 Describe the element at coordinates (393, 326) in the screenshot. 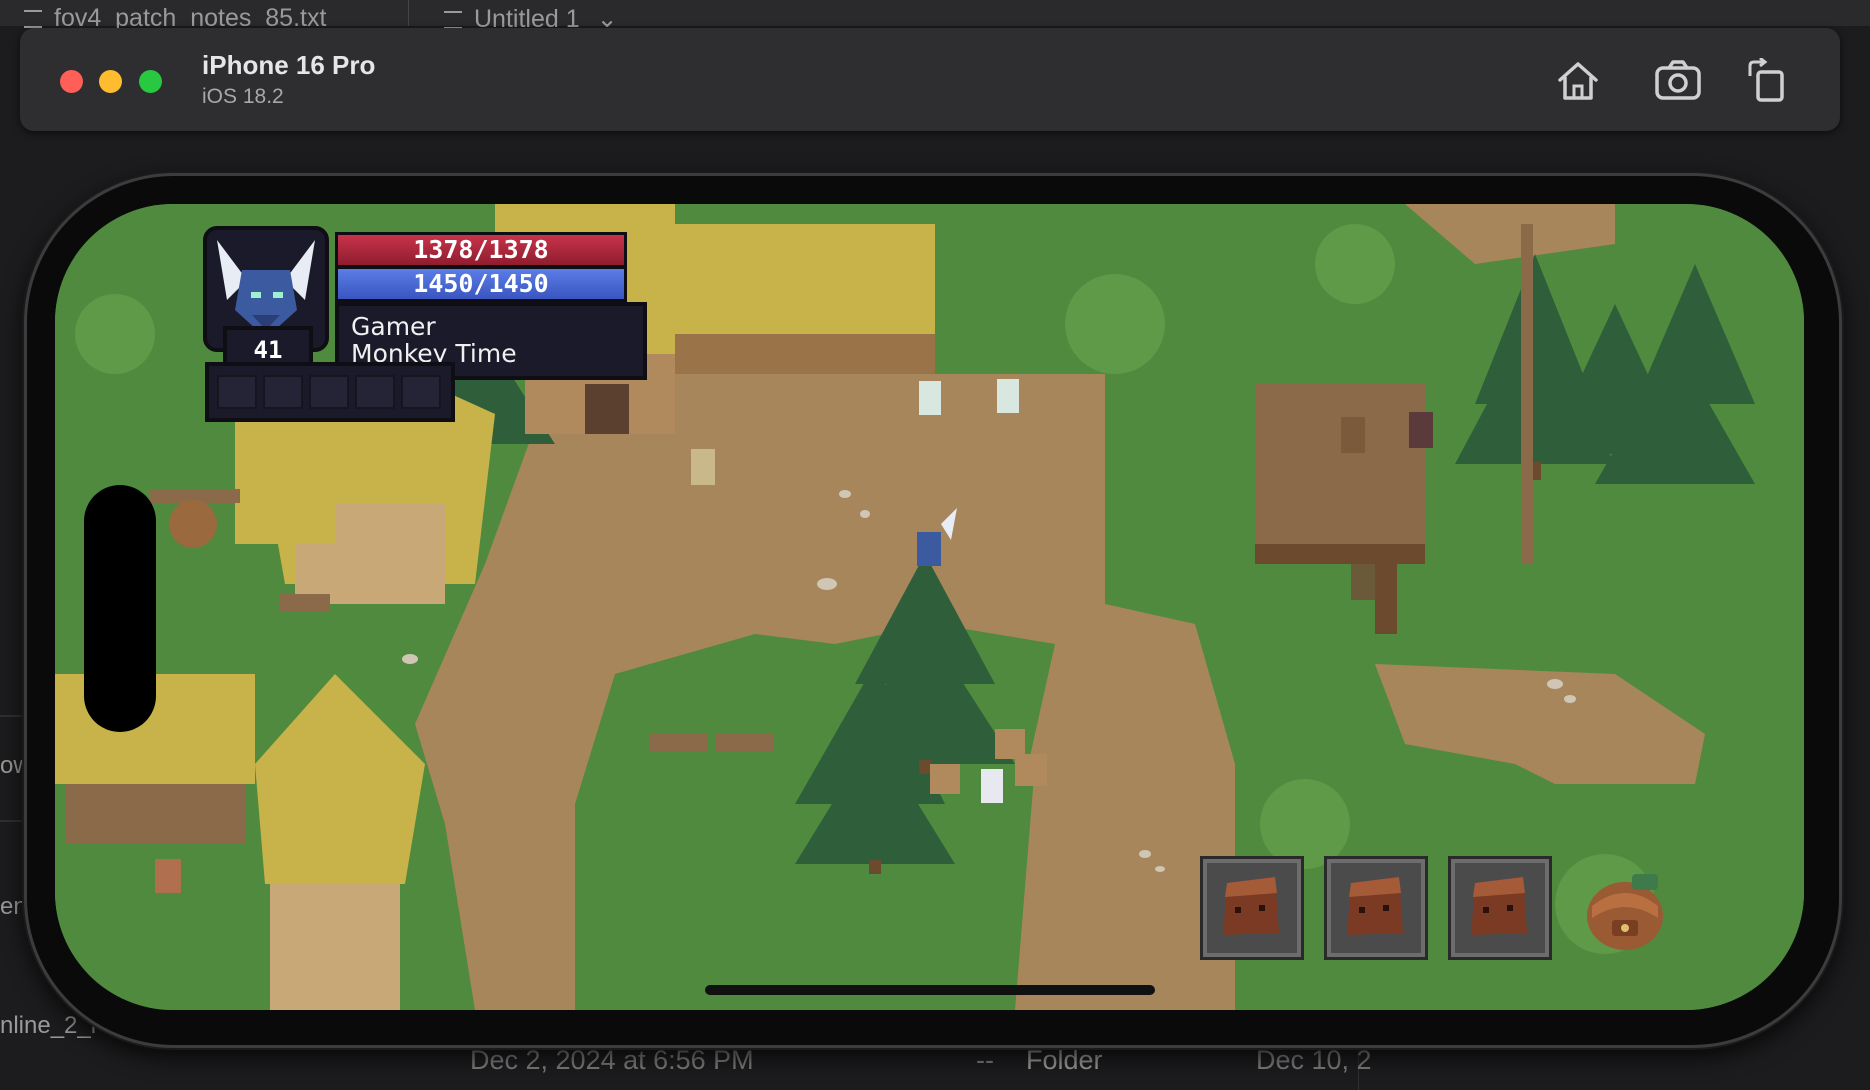

I see `player-name: Gamer` at that location.